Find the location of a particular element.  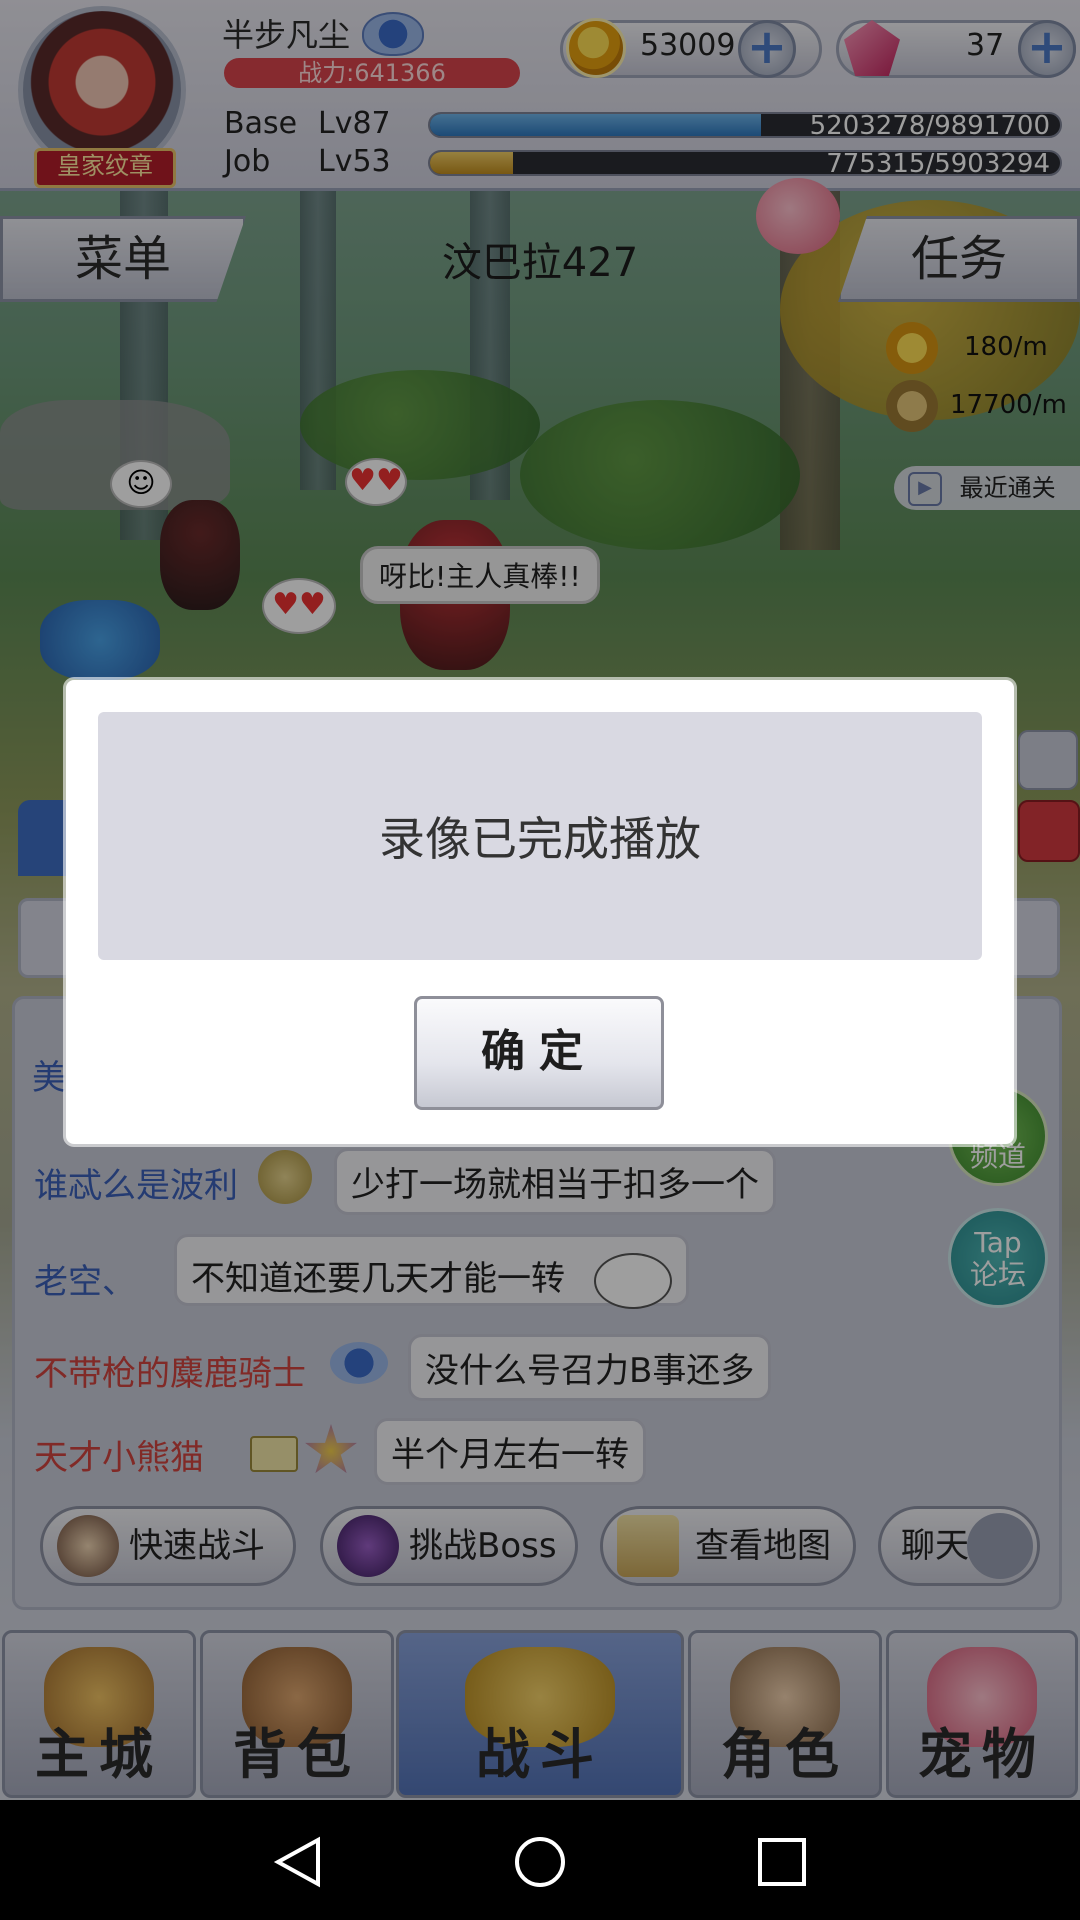

system-nav-bar is located at coordinates (540, 1860).